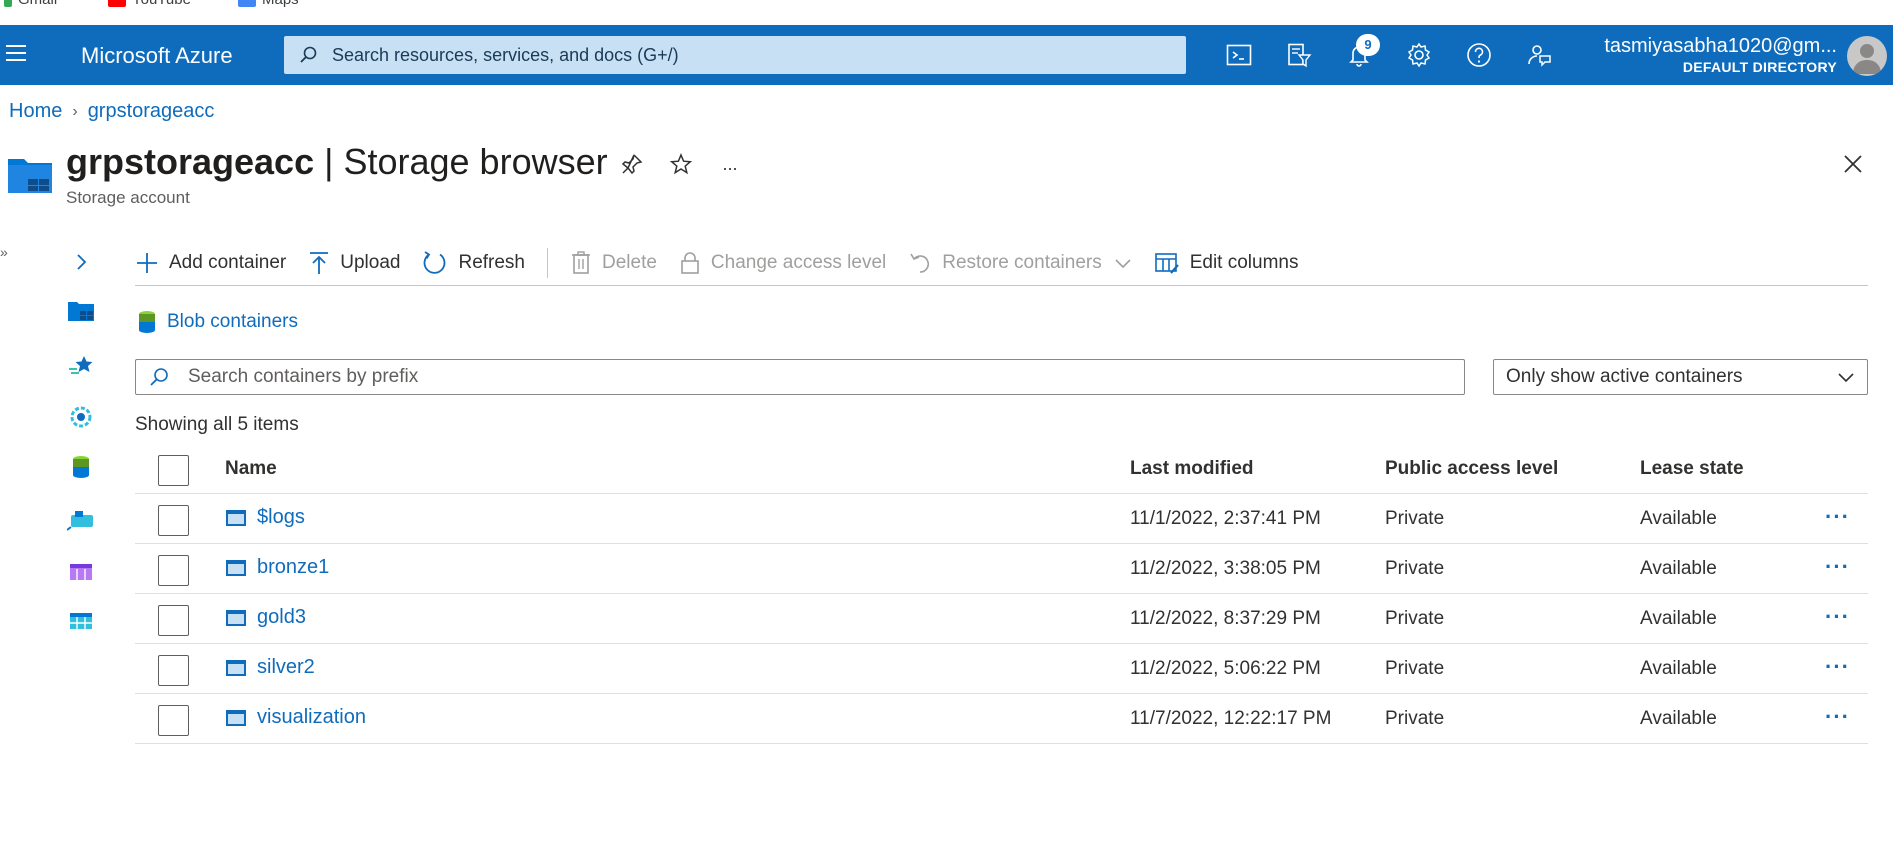 Image resolution: width=1893 pixels, height=856 pixels. I want to click on directory-filter-icon, so click(1299, 55).